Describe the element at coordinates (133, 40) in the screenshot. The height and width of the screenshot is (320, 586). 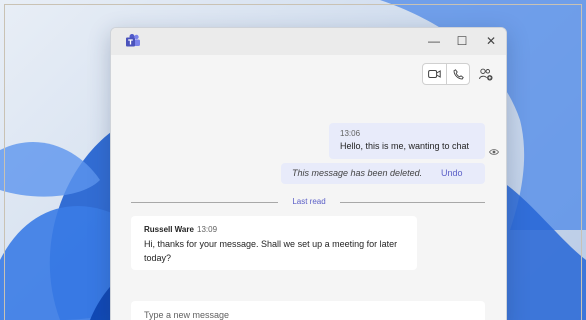
I see `teams-logo-icon` at that location.